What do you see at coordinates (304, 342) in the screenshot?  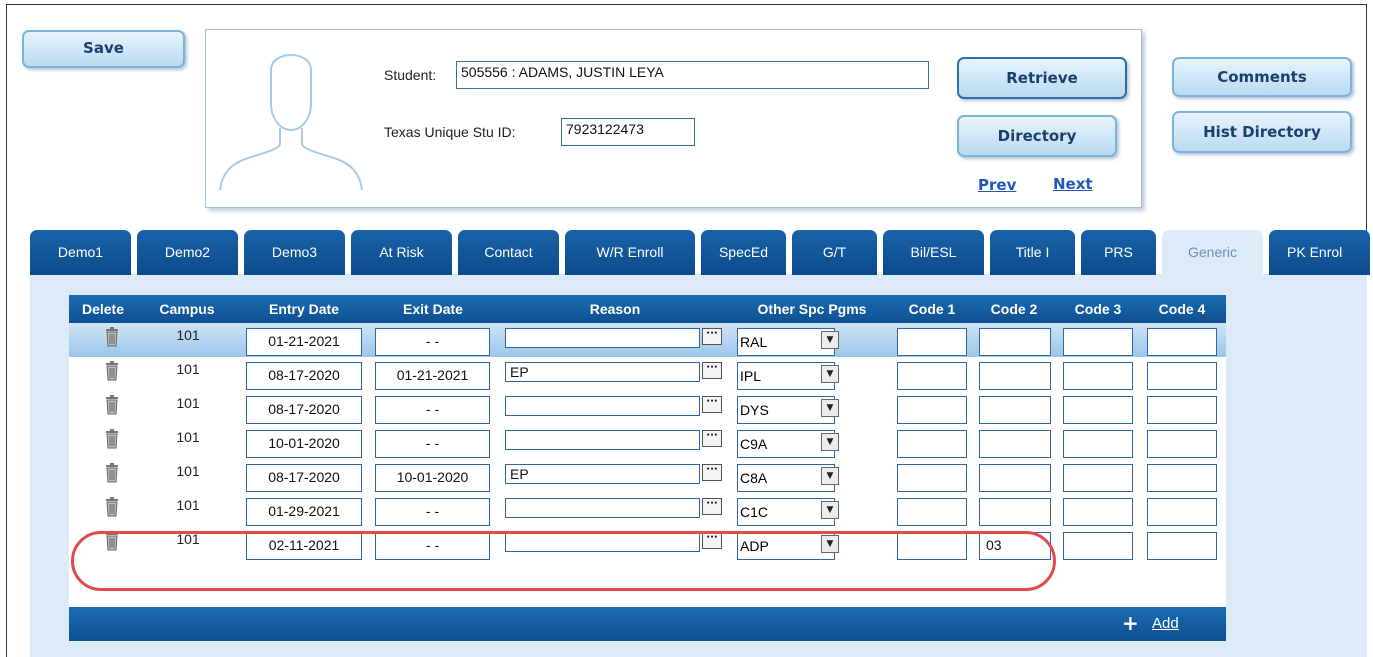 I see `entry-date-field: 01-21-2021` at bounding box center [304, 342].